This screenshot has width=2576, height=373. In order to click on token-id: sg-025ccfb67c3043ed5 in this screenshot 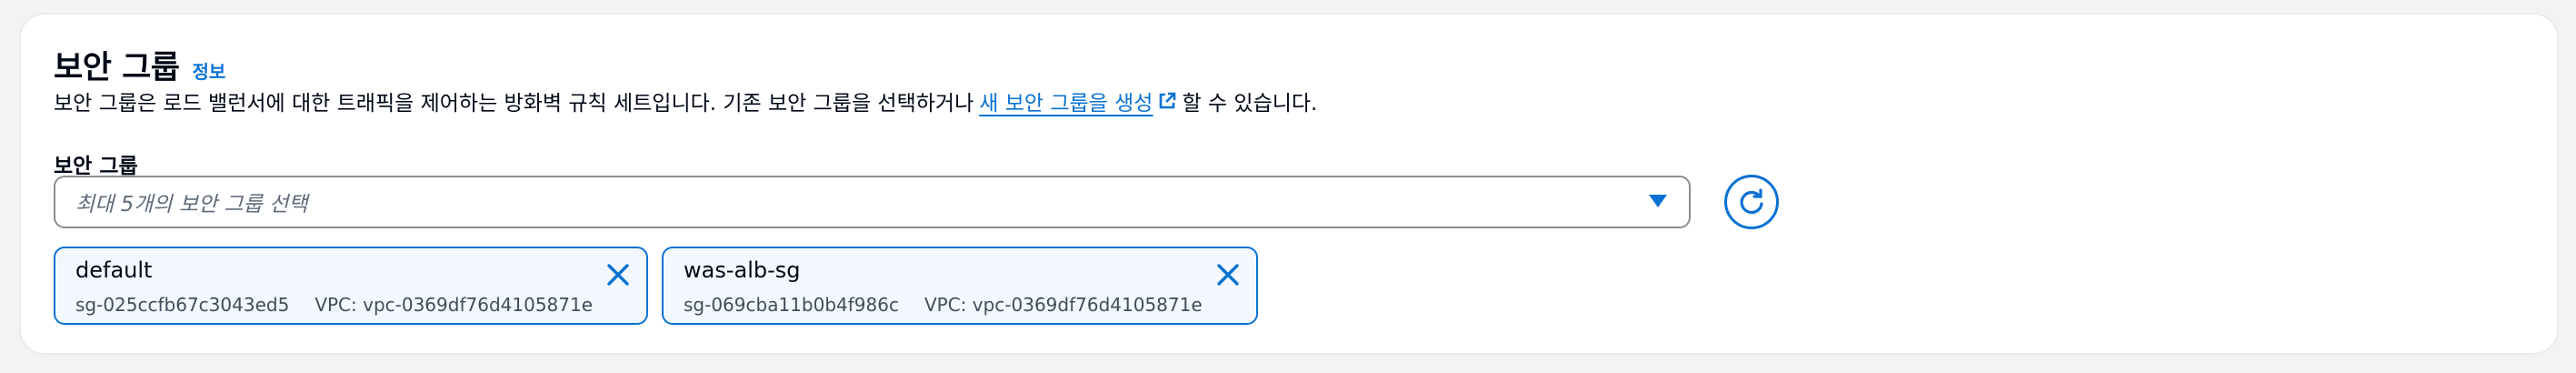, I will do `click(182, 305)`.